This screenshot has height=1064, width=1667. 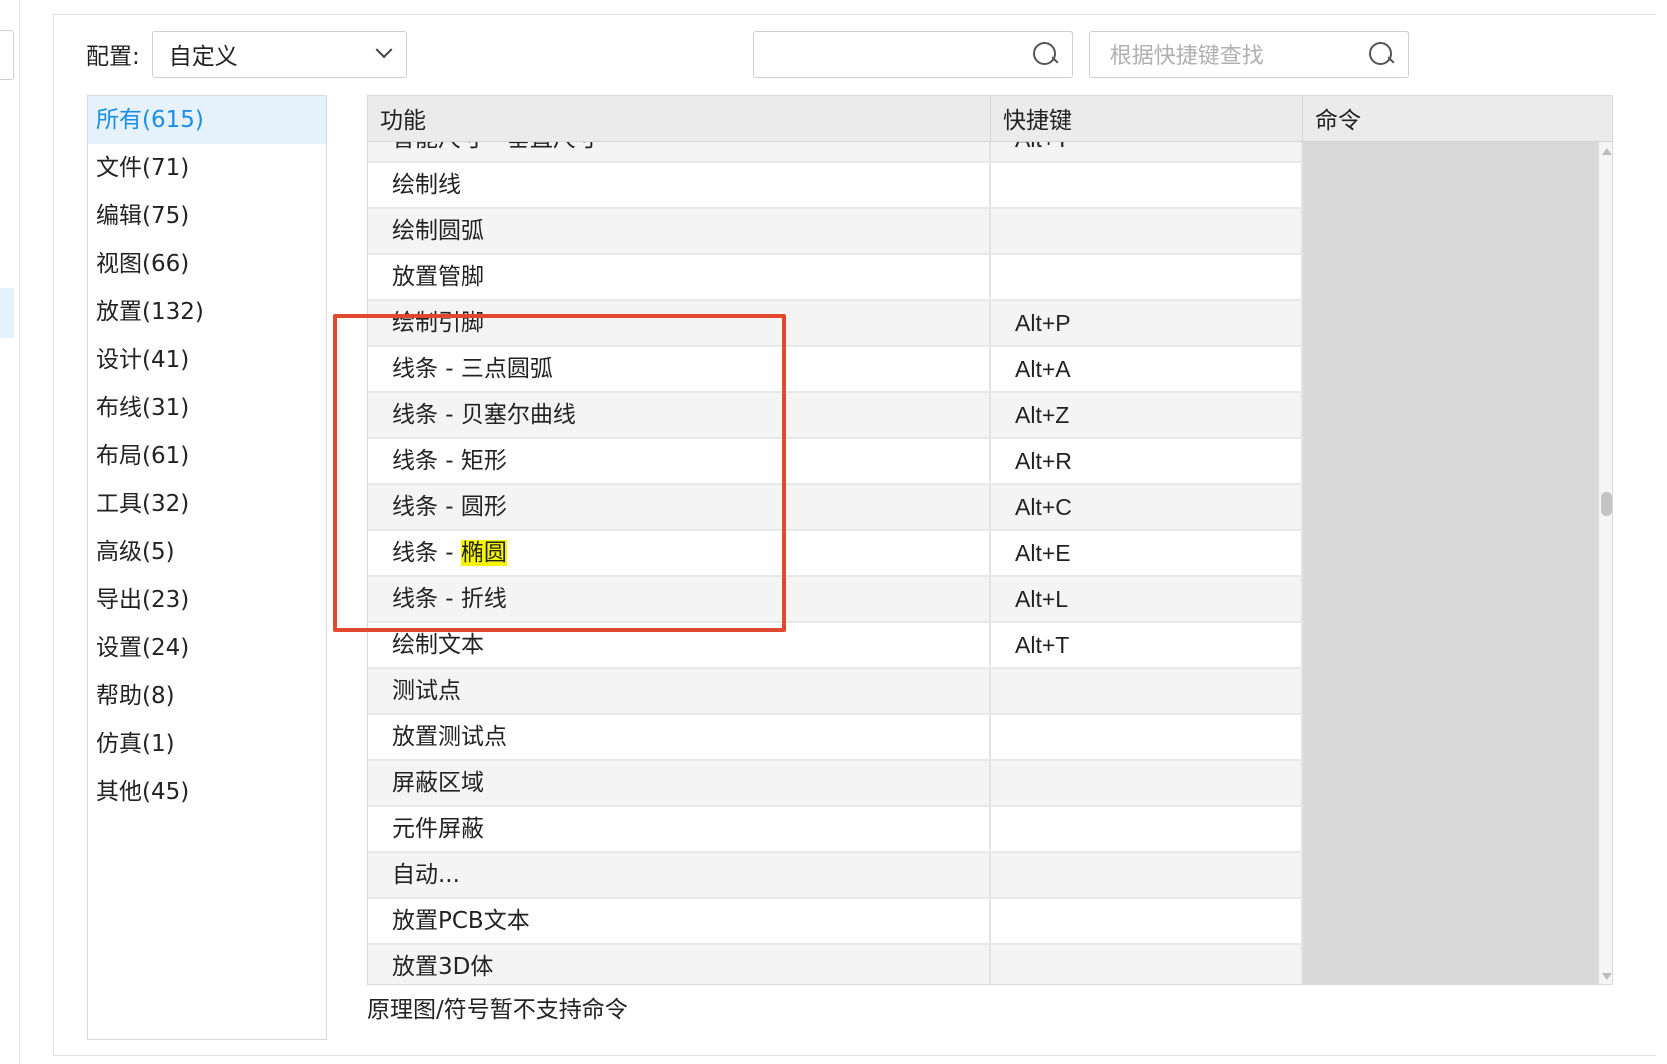 What do you see at coordinates (1607, 976) in the screenshot?
I see `scroll-down-icon` at bounding box center [1607, 976].